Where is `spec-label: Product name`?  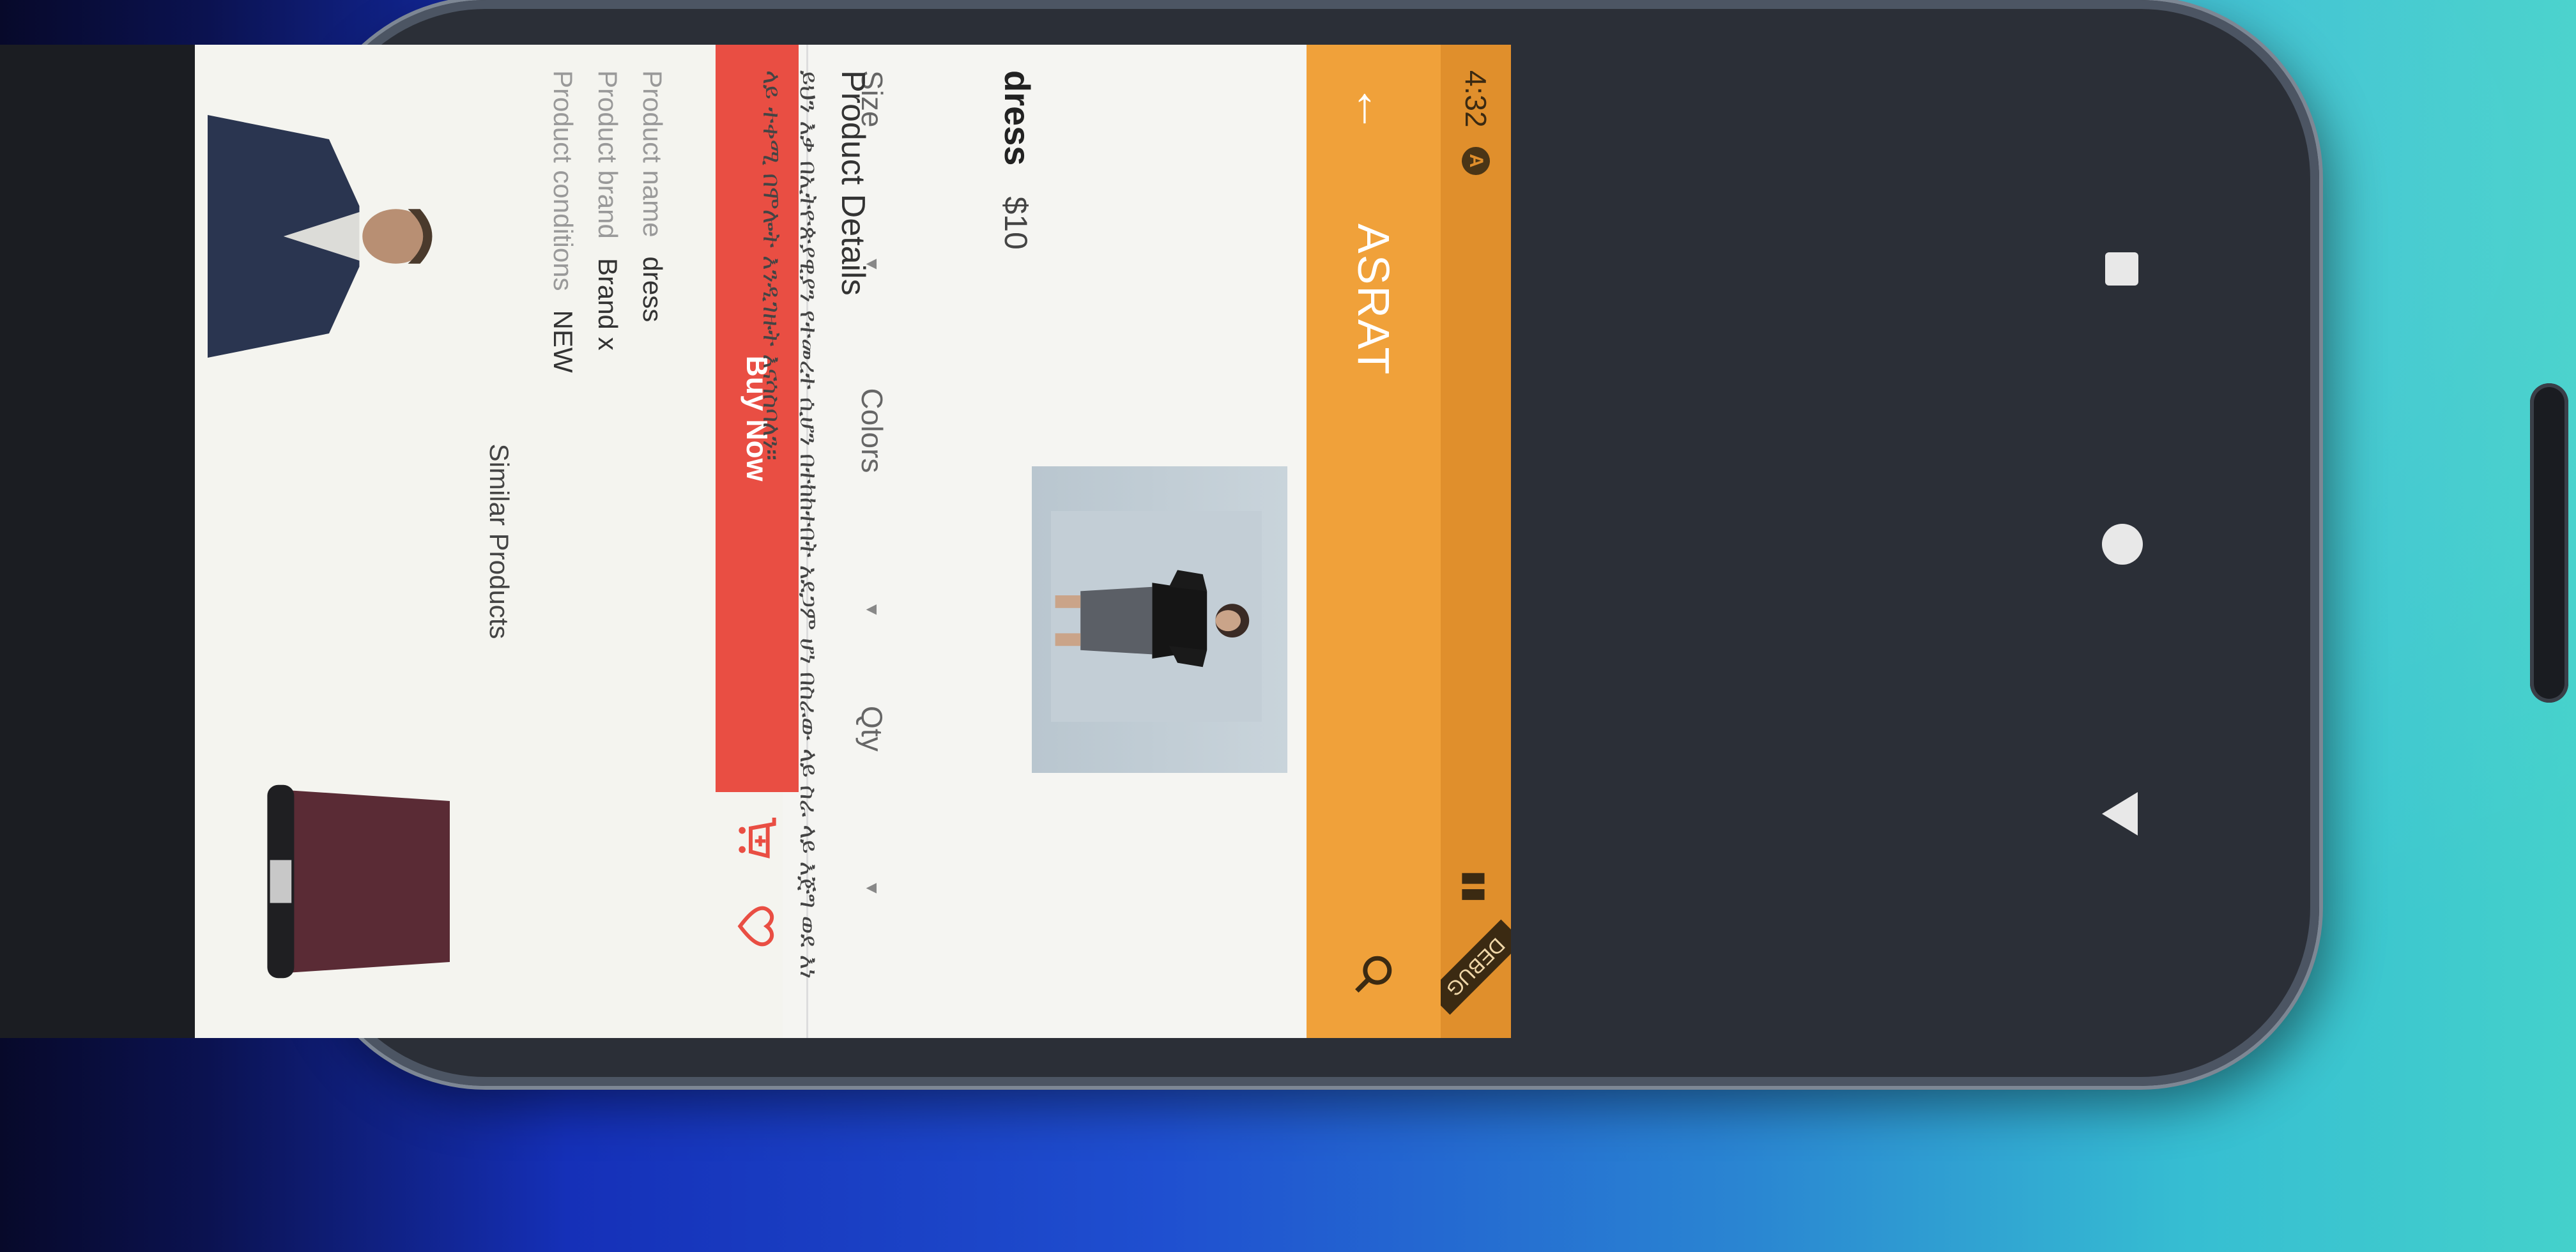
spec-label: Product name is located at coordinates (653, 154).